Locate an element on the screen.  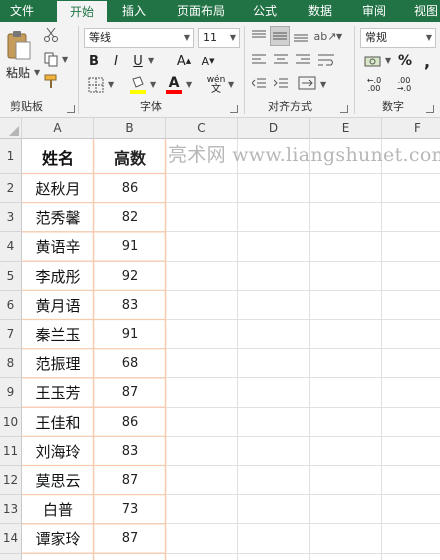
score-cell: 76 is located at coordinates (130, 557).